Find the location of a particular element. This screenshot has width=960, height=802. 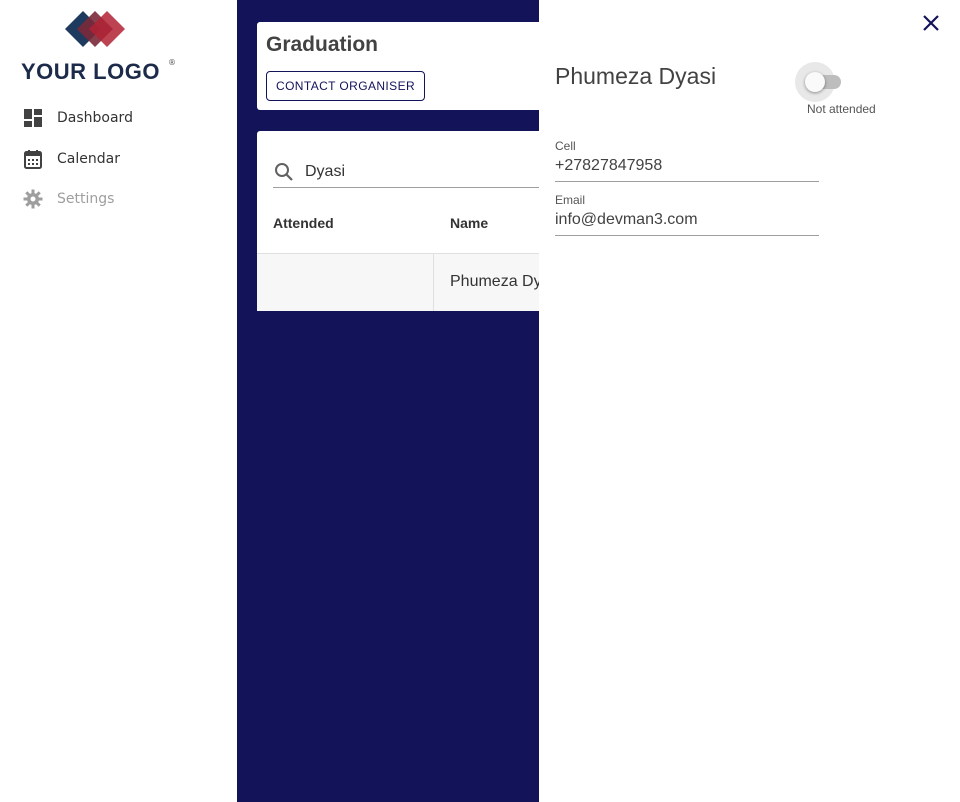

name-cell: Phumeza Dy is located at coordinates (494, 281).